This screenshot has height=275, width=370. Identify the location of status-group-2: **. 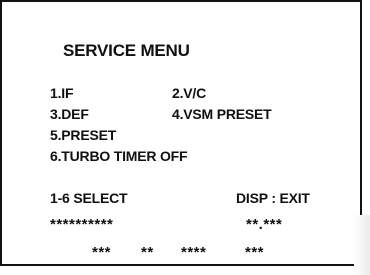
(147, 252).